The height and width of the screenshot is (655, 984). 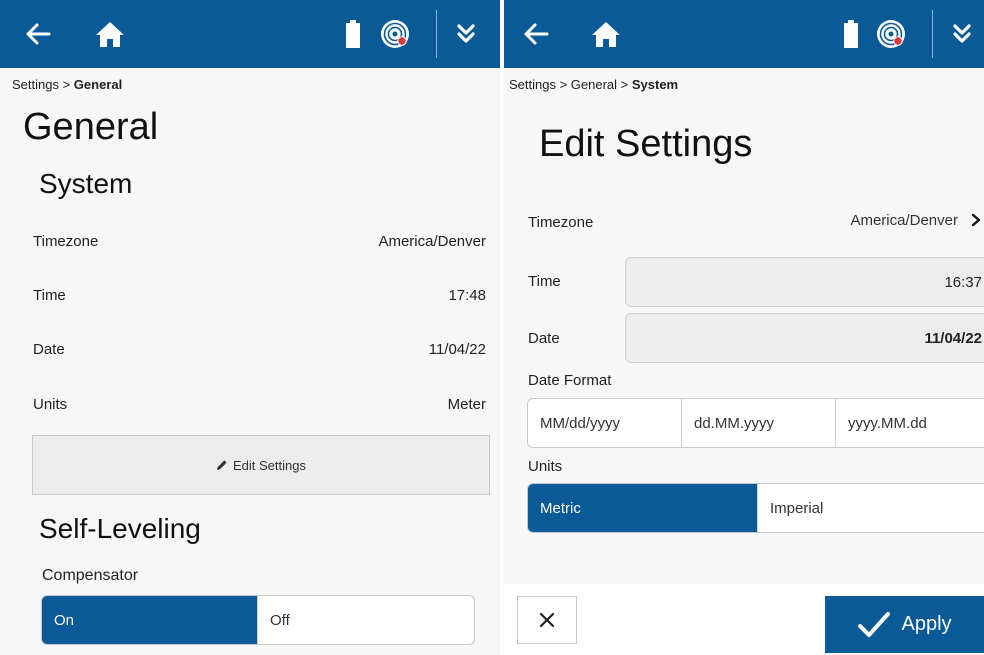 What do you see at coordinates (870, 508) in the screenshot?
I see `units-option-imperial: Imperial` at bounding box center [870, 508].